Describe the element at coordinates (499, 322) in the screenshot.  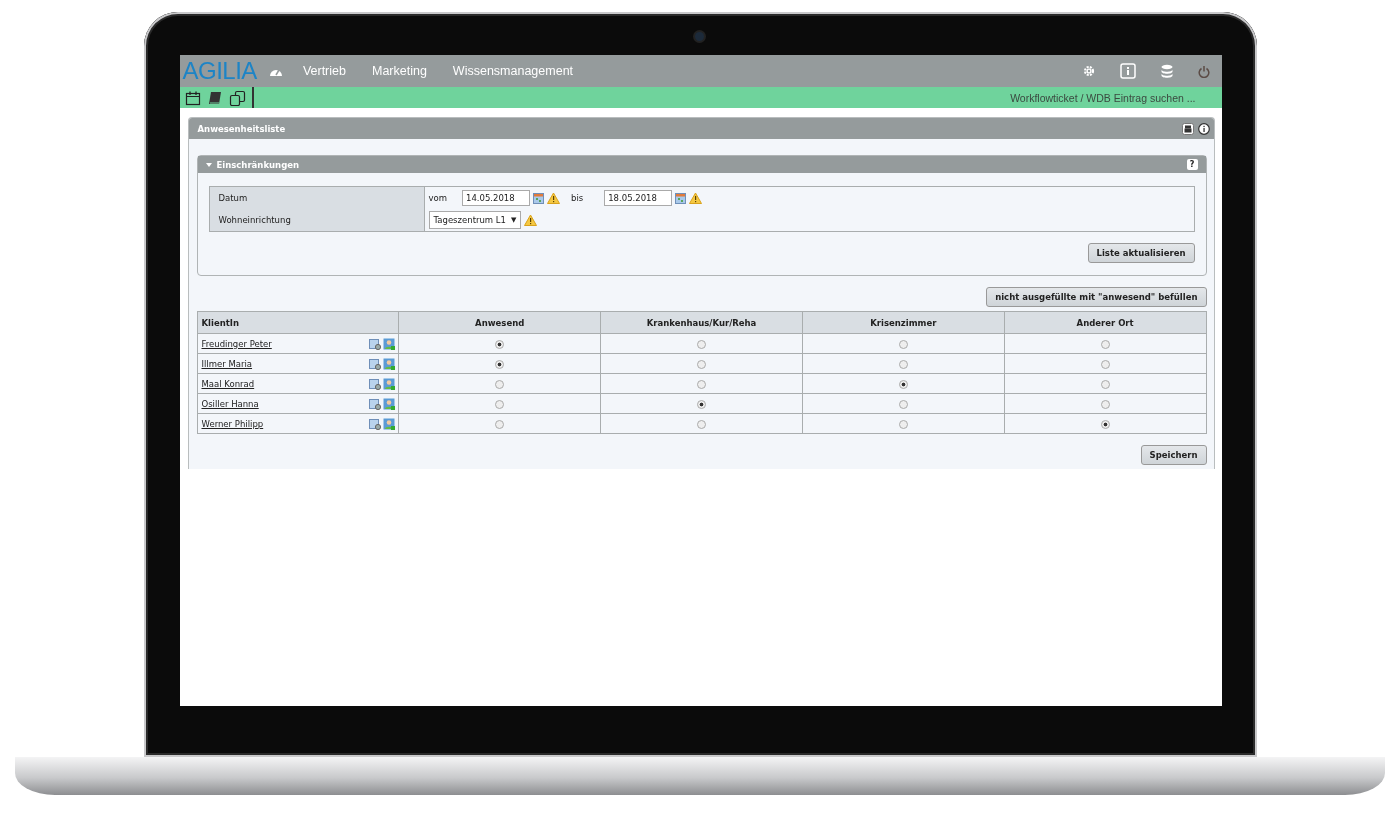
I see `column-header: Anwesend` at that location.